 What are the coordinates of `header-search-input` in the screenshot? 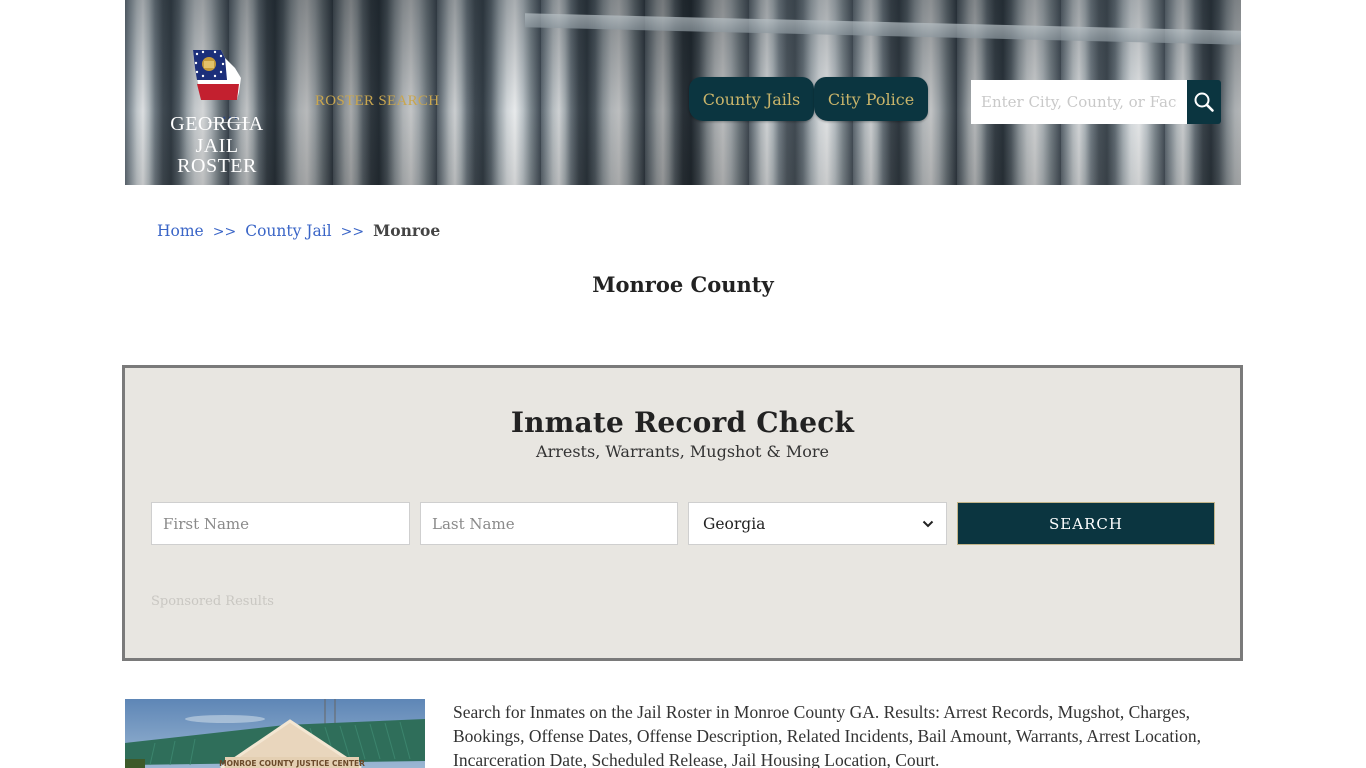 It's located at (1079, 102).